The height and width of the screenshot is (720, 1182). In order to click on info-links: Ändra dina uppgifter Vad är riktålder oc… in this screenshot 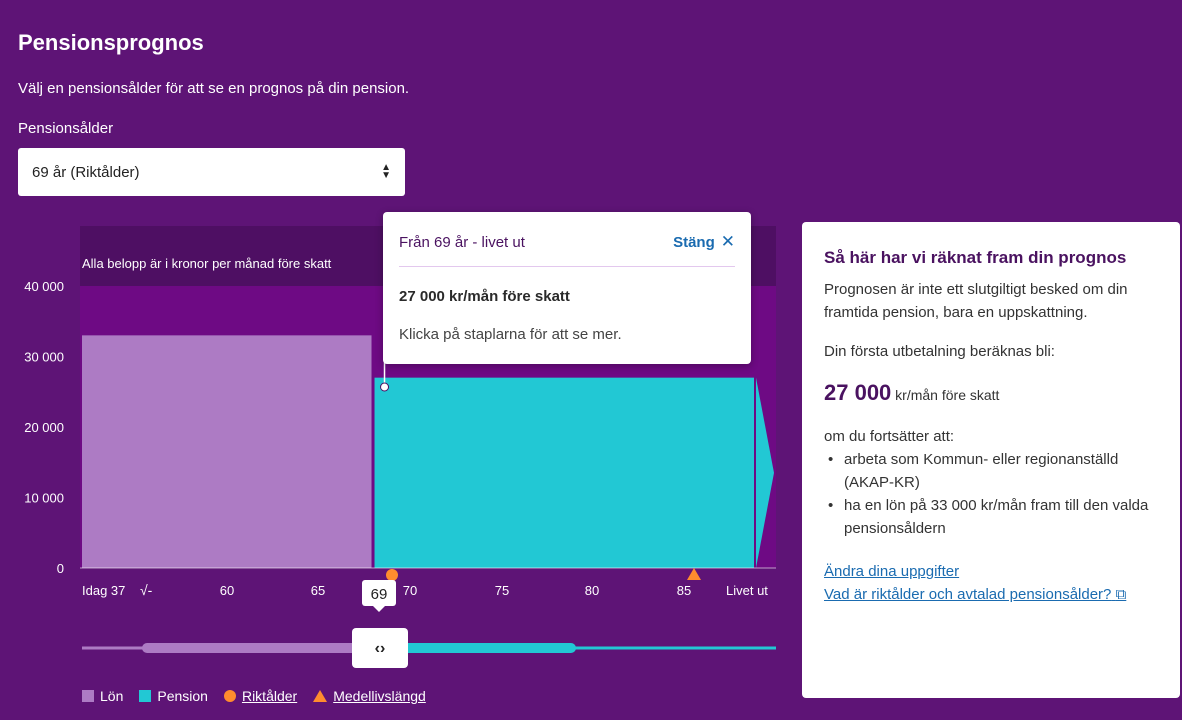, I will do `click(991, 583)`.